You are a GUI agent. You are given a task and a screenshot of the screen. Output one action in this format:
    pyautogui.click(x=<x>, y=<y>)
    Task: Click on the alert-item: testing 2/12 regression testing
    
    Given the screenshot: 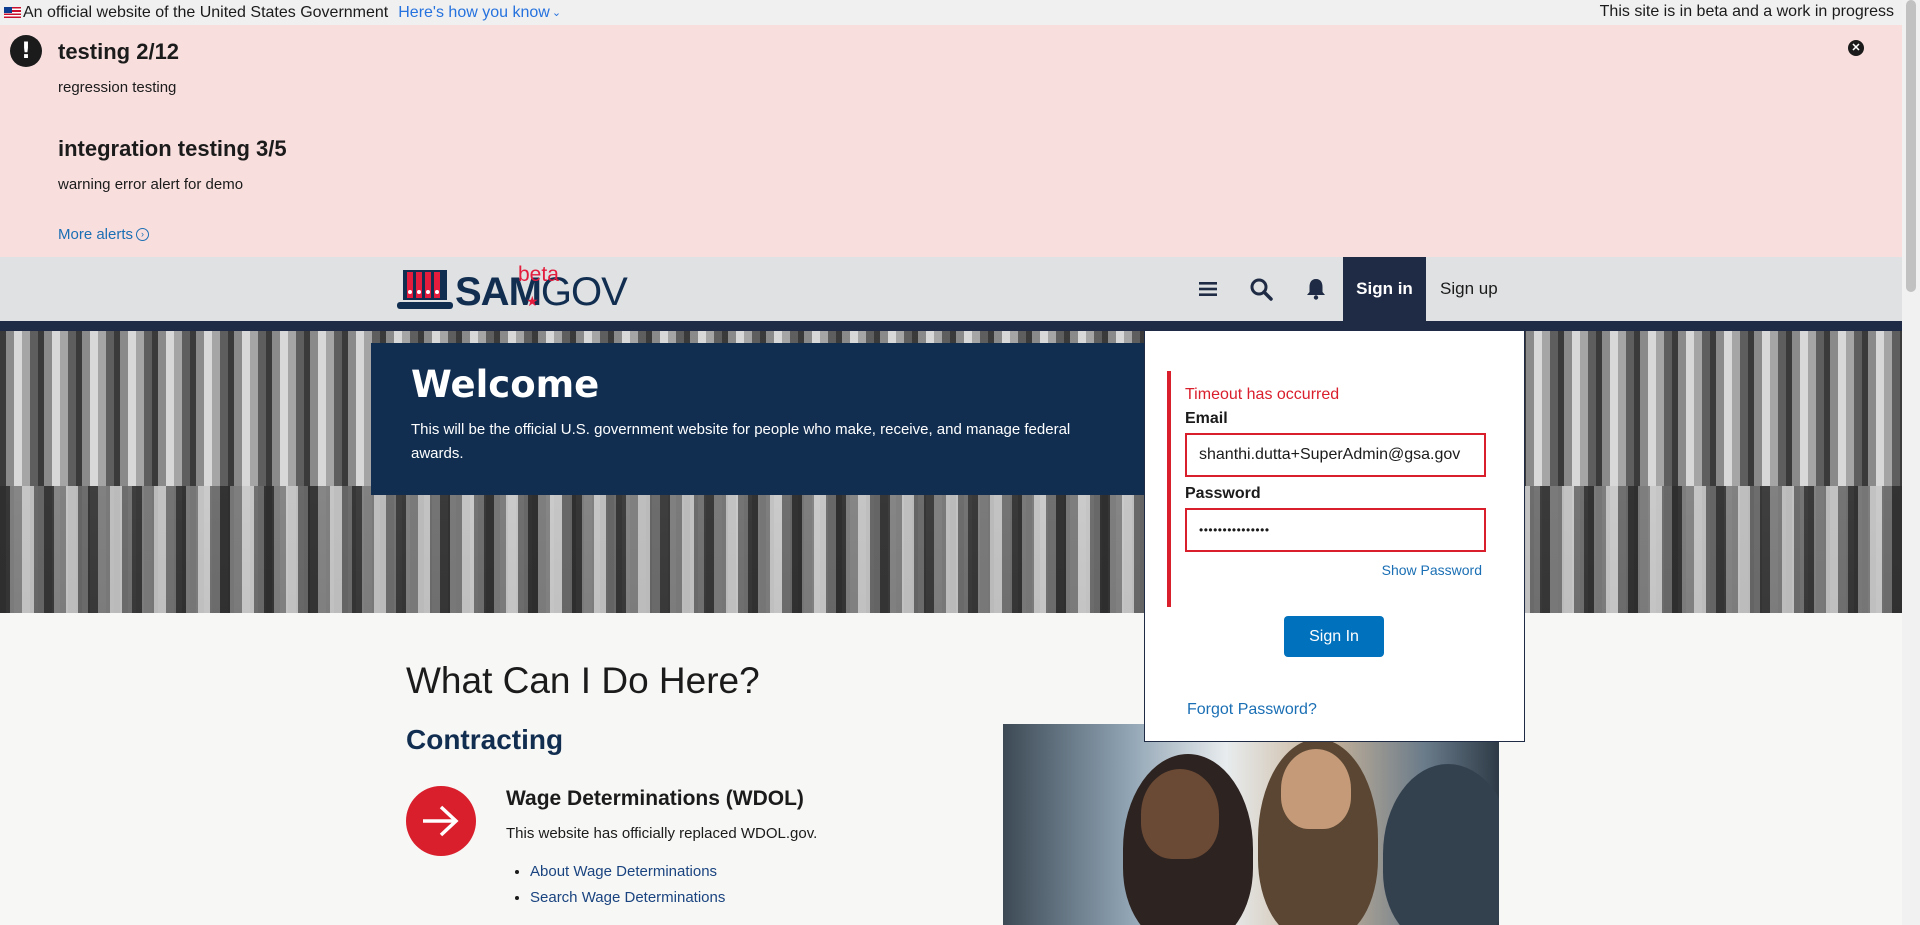 What is the action you would take?
    pyautogui.click(x=118, y=67)
    